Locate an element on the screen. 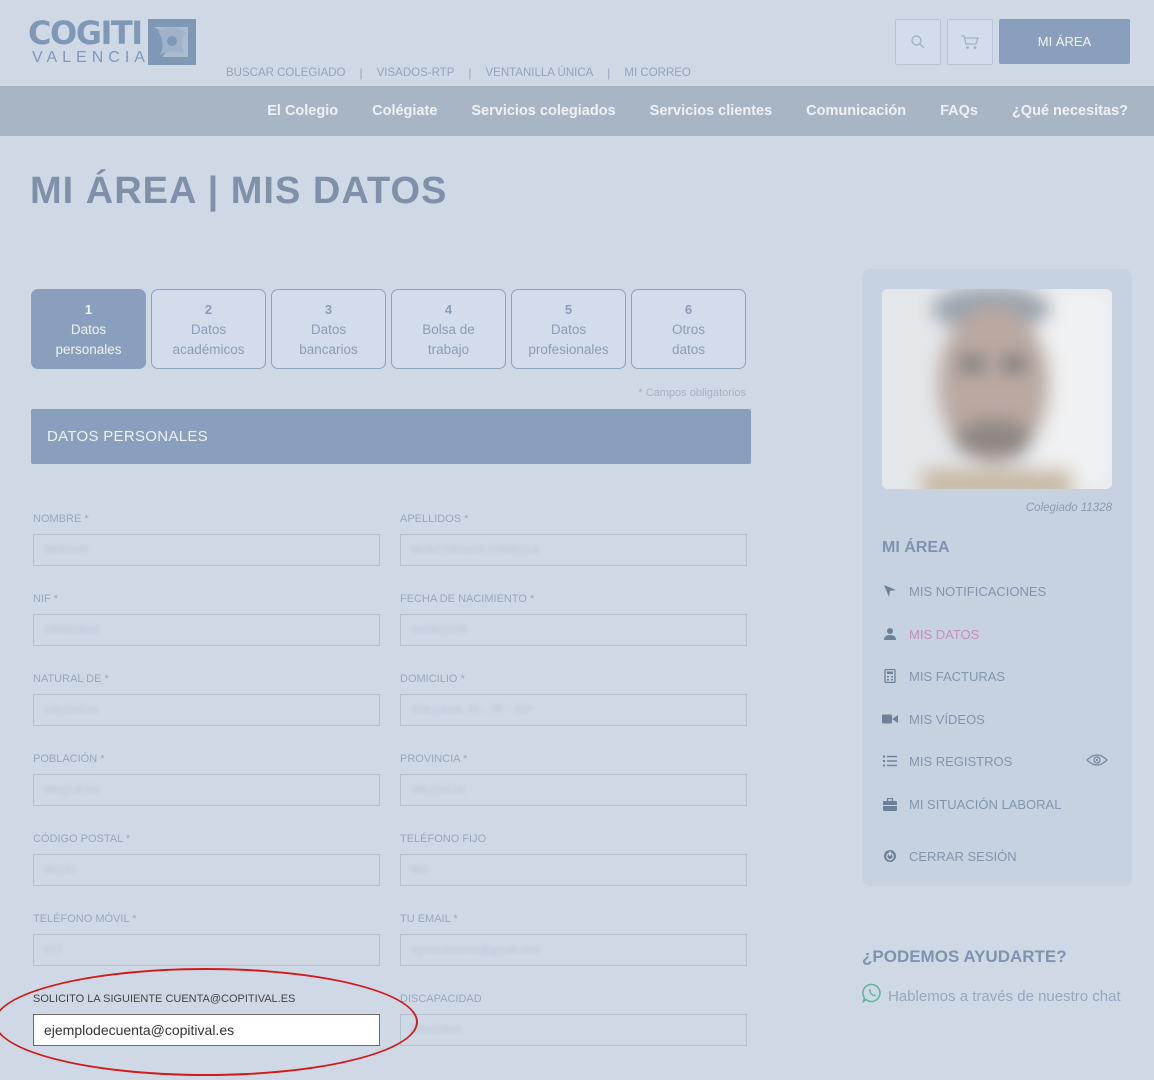 Image resolution: width=1154 pixels, height=1080 pixels. nif-label: NIF * is located at coordinates (46, 599).